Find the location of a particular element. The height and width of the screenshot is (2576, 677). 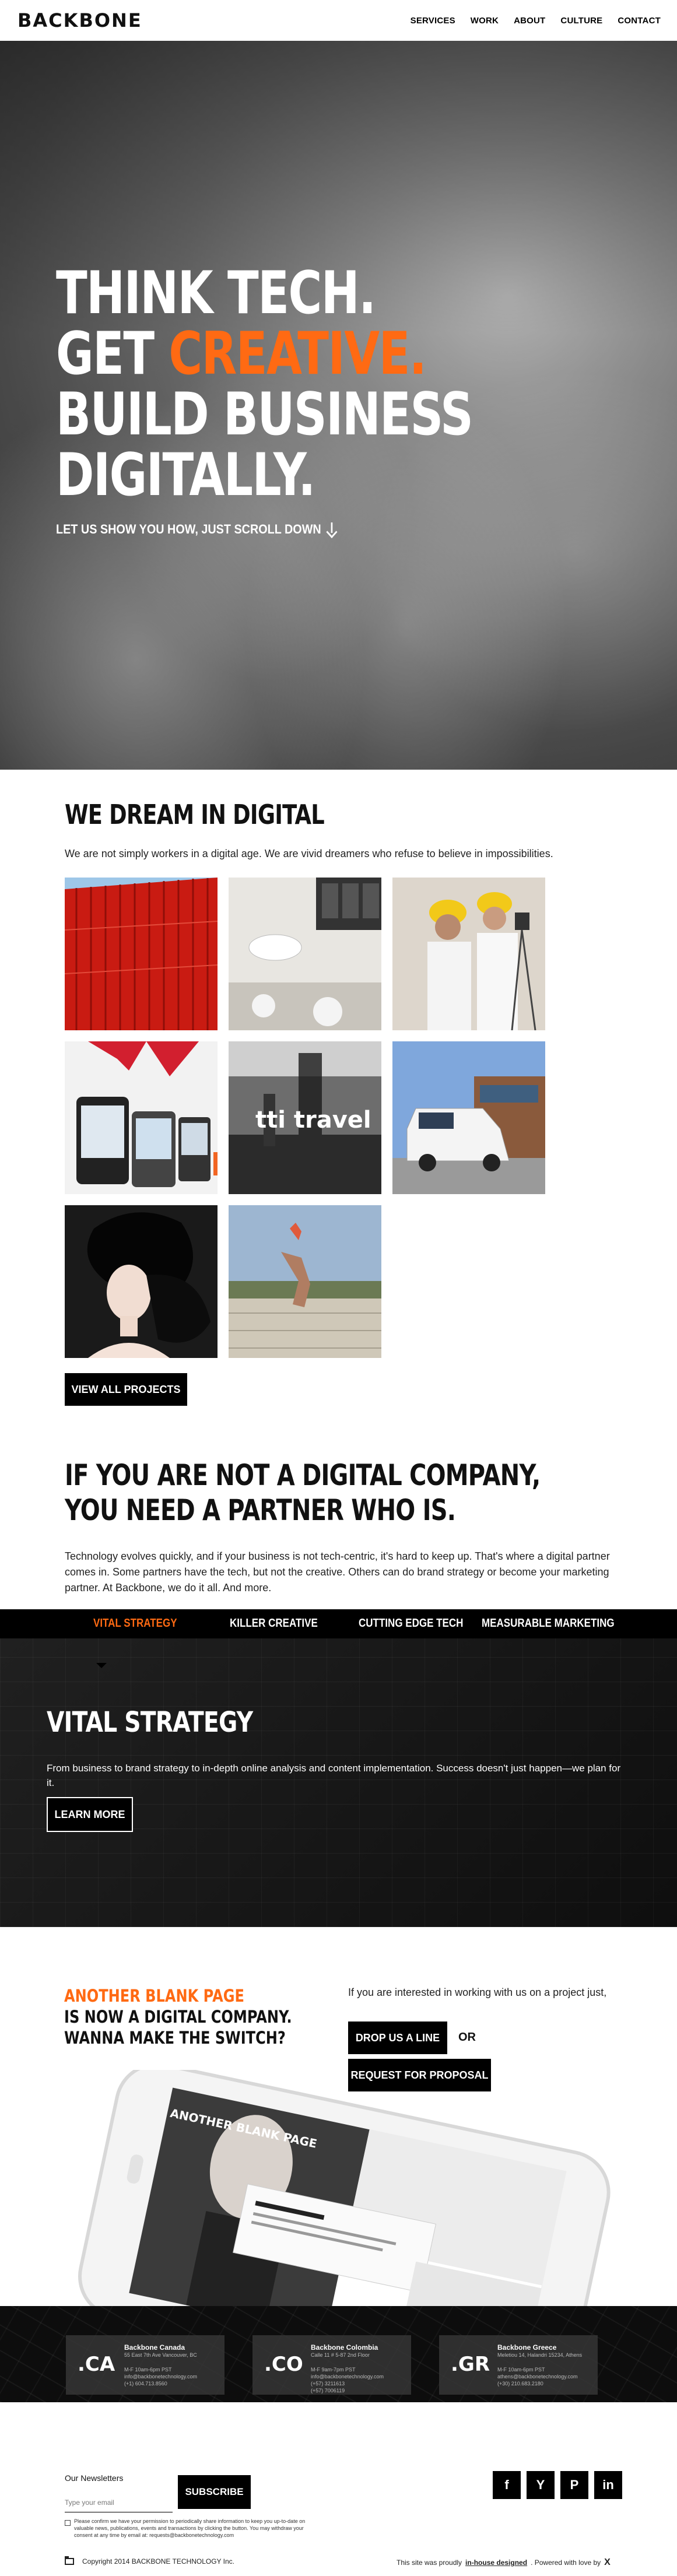

subscribe-button: SUBSCRIBE is located at coordinates (215, 2492).